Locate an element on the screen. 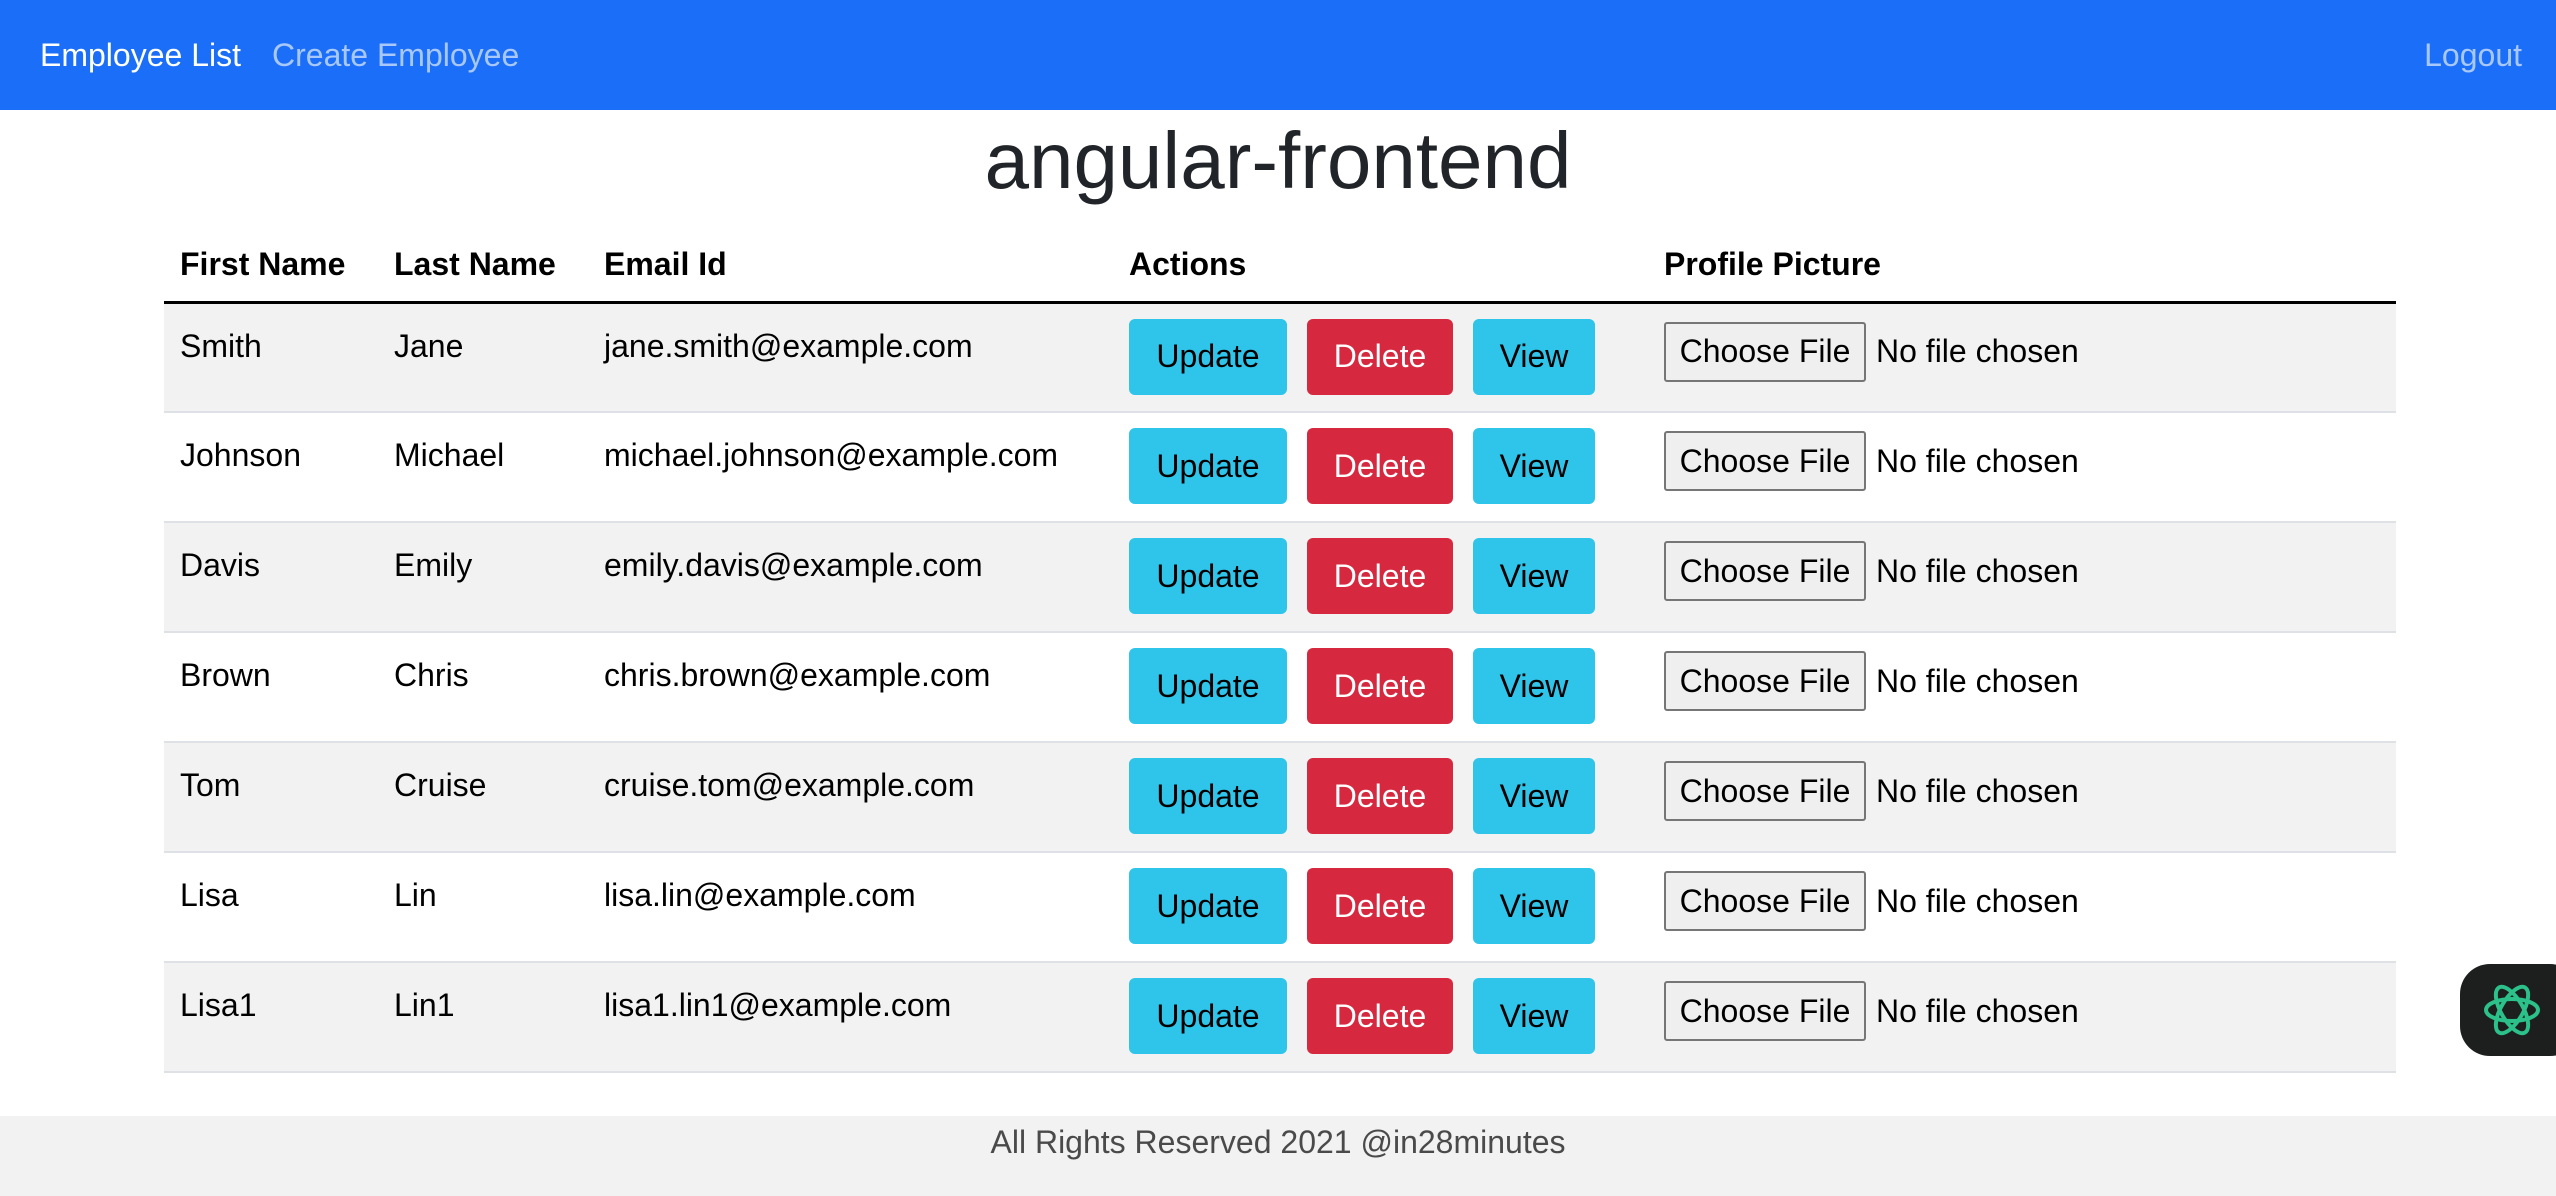  footer-text: All Rights Reserved 2021 @in28minutes is located at coordinates (1278, 1142).